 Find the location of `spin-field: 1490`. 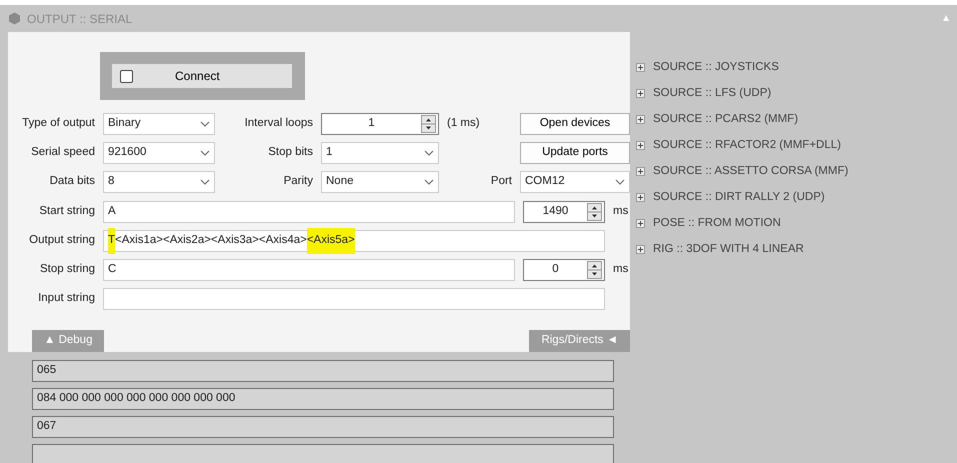

spin-field: 1490 is located at coordinates (564, 212).